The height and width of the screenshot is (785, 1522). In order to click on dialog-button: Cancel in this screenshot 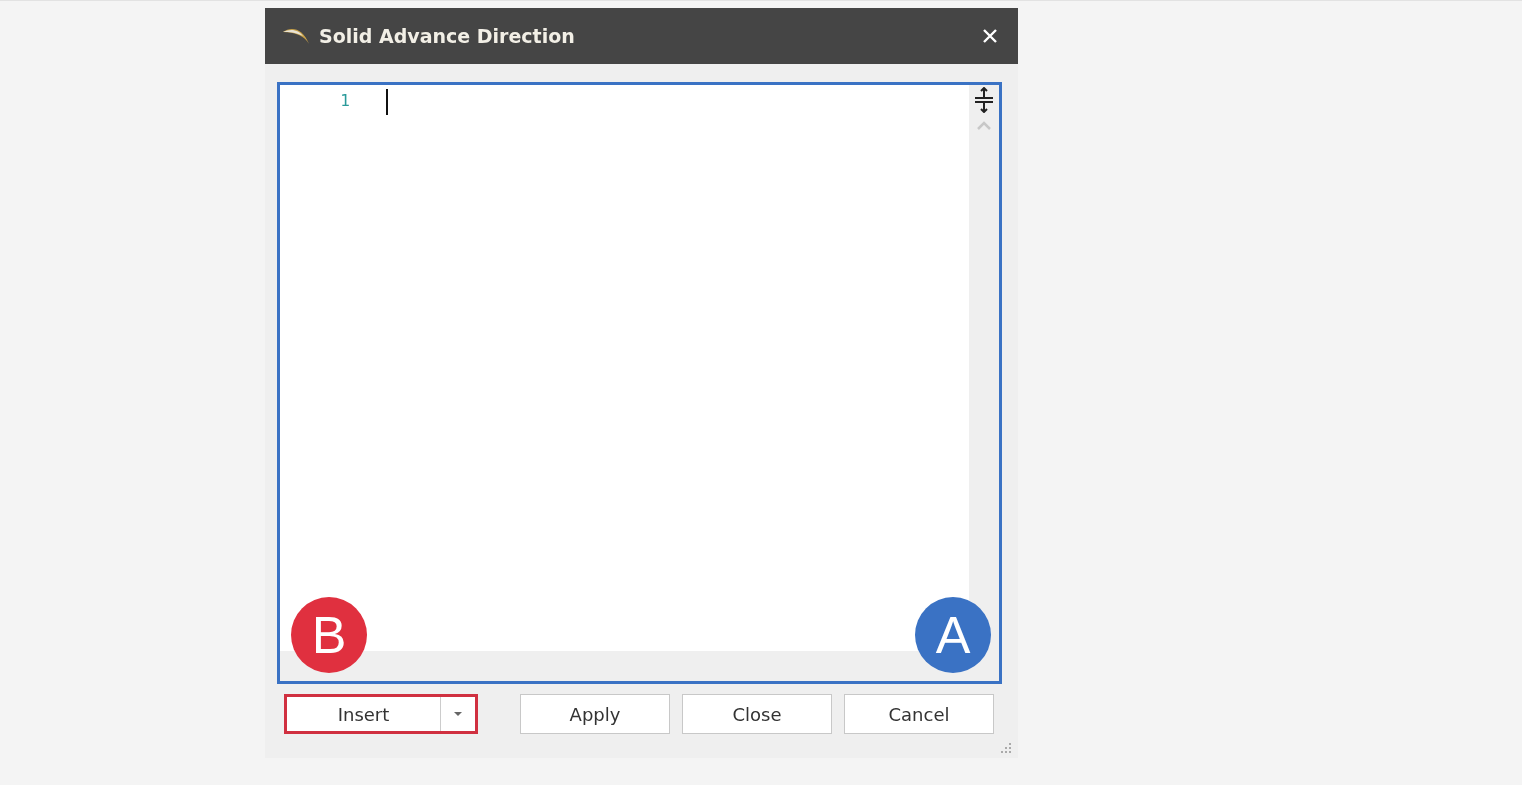, I will do `click(919, 714)`.